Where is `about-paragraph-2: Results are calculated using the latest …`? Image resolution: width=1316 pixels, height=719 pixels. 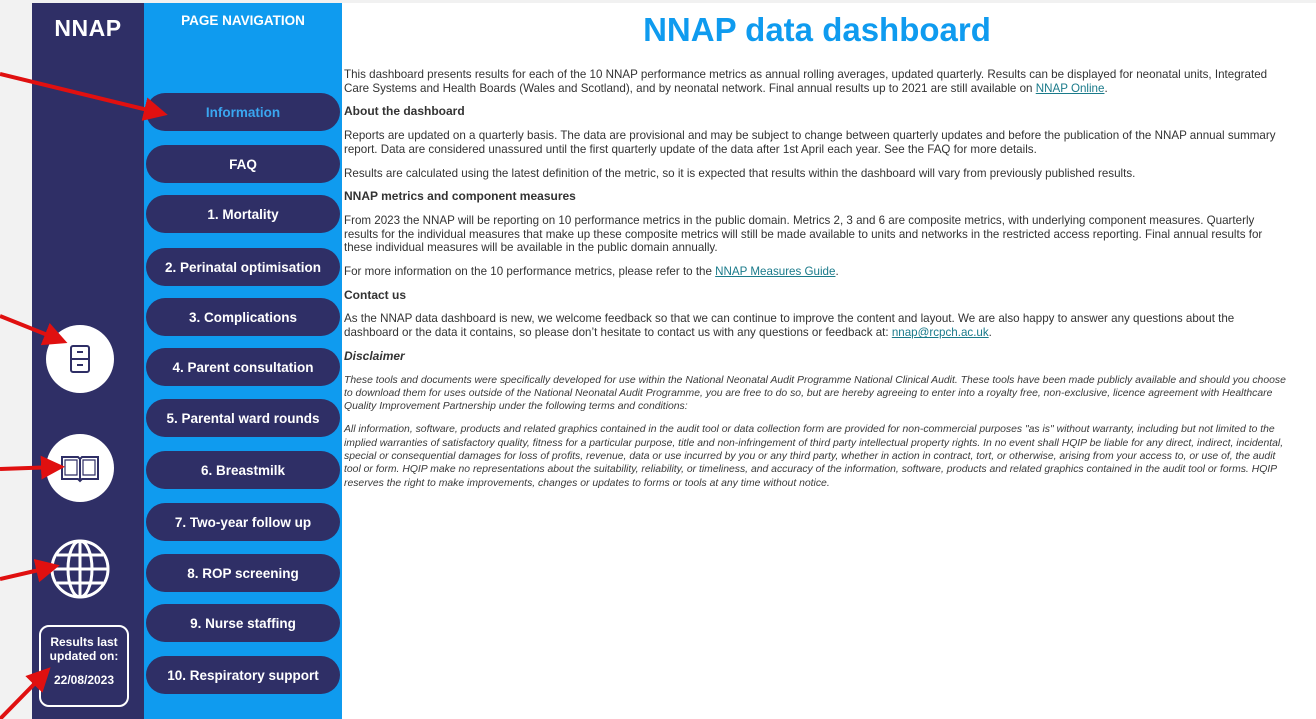
about-paragraph-2: Results are calculated using the latest … is located at coordinates (740, 173).